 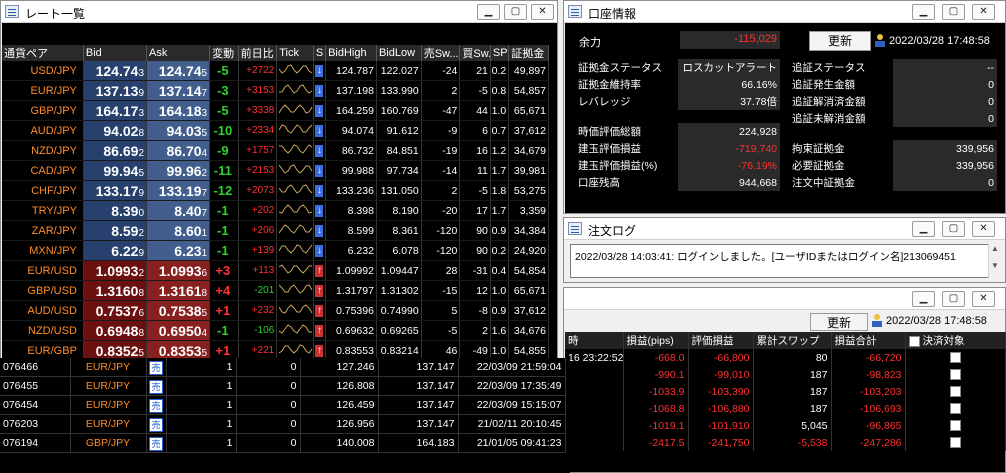 I want to click on bid-price: 133.179, so click(x=115, y=190).